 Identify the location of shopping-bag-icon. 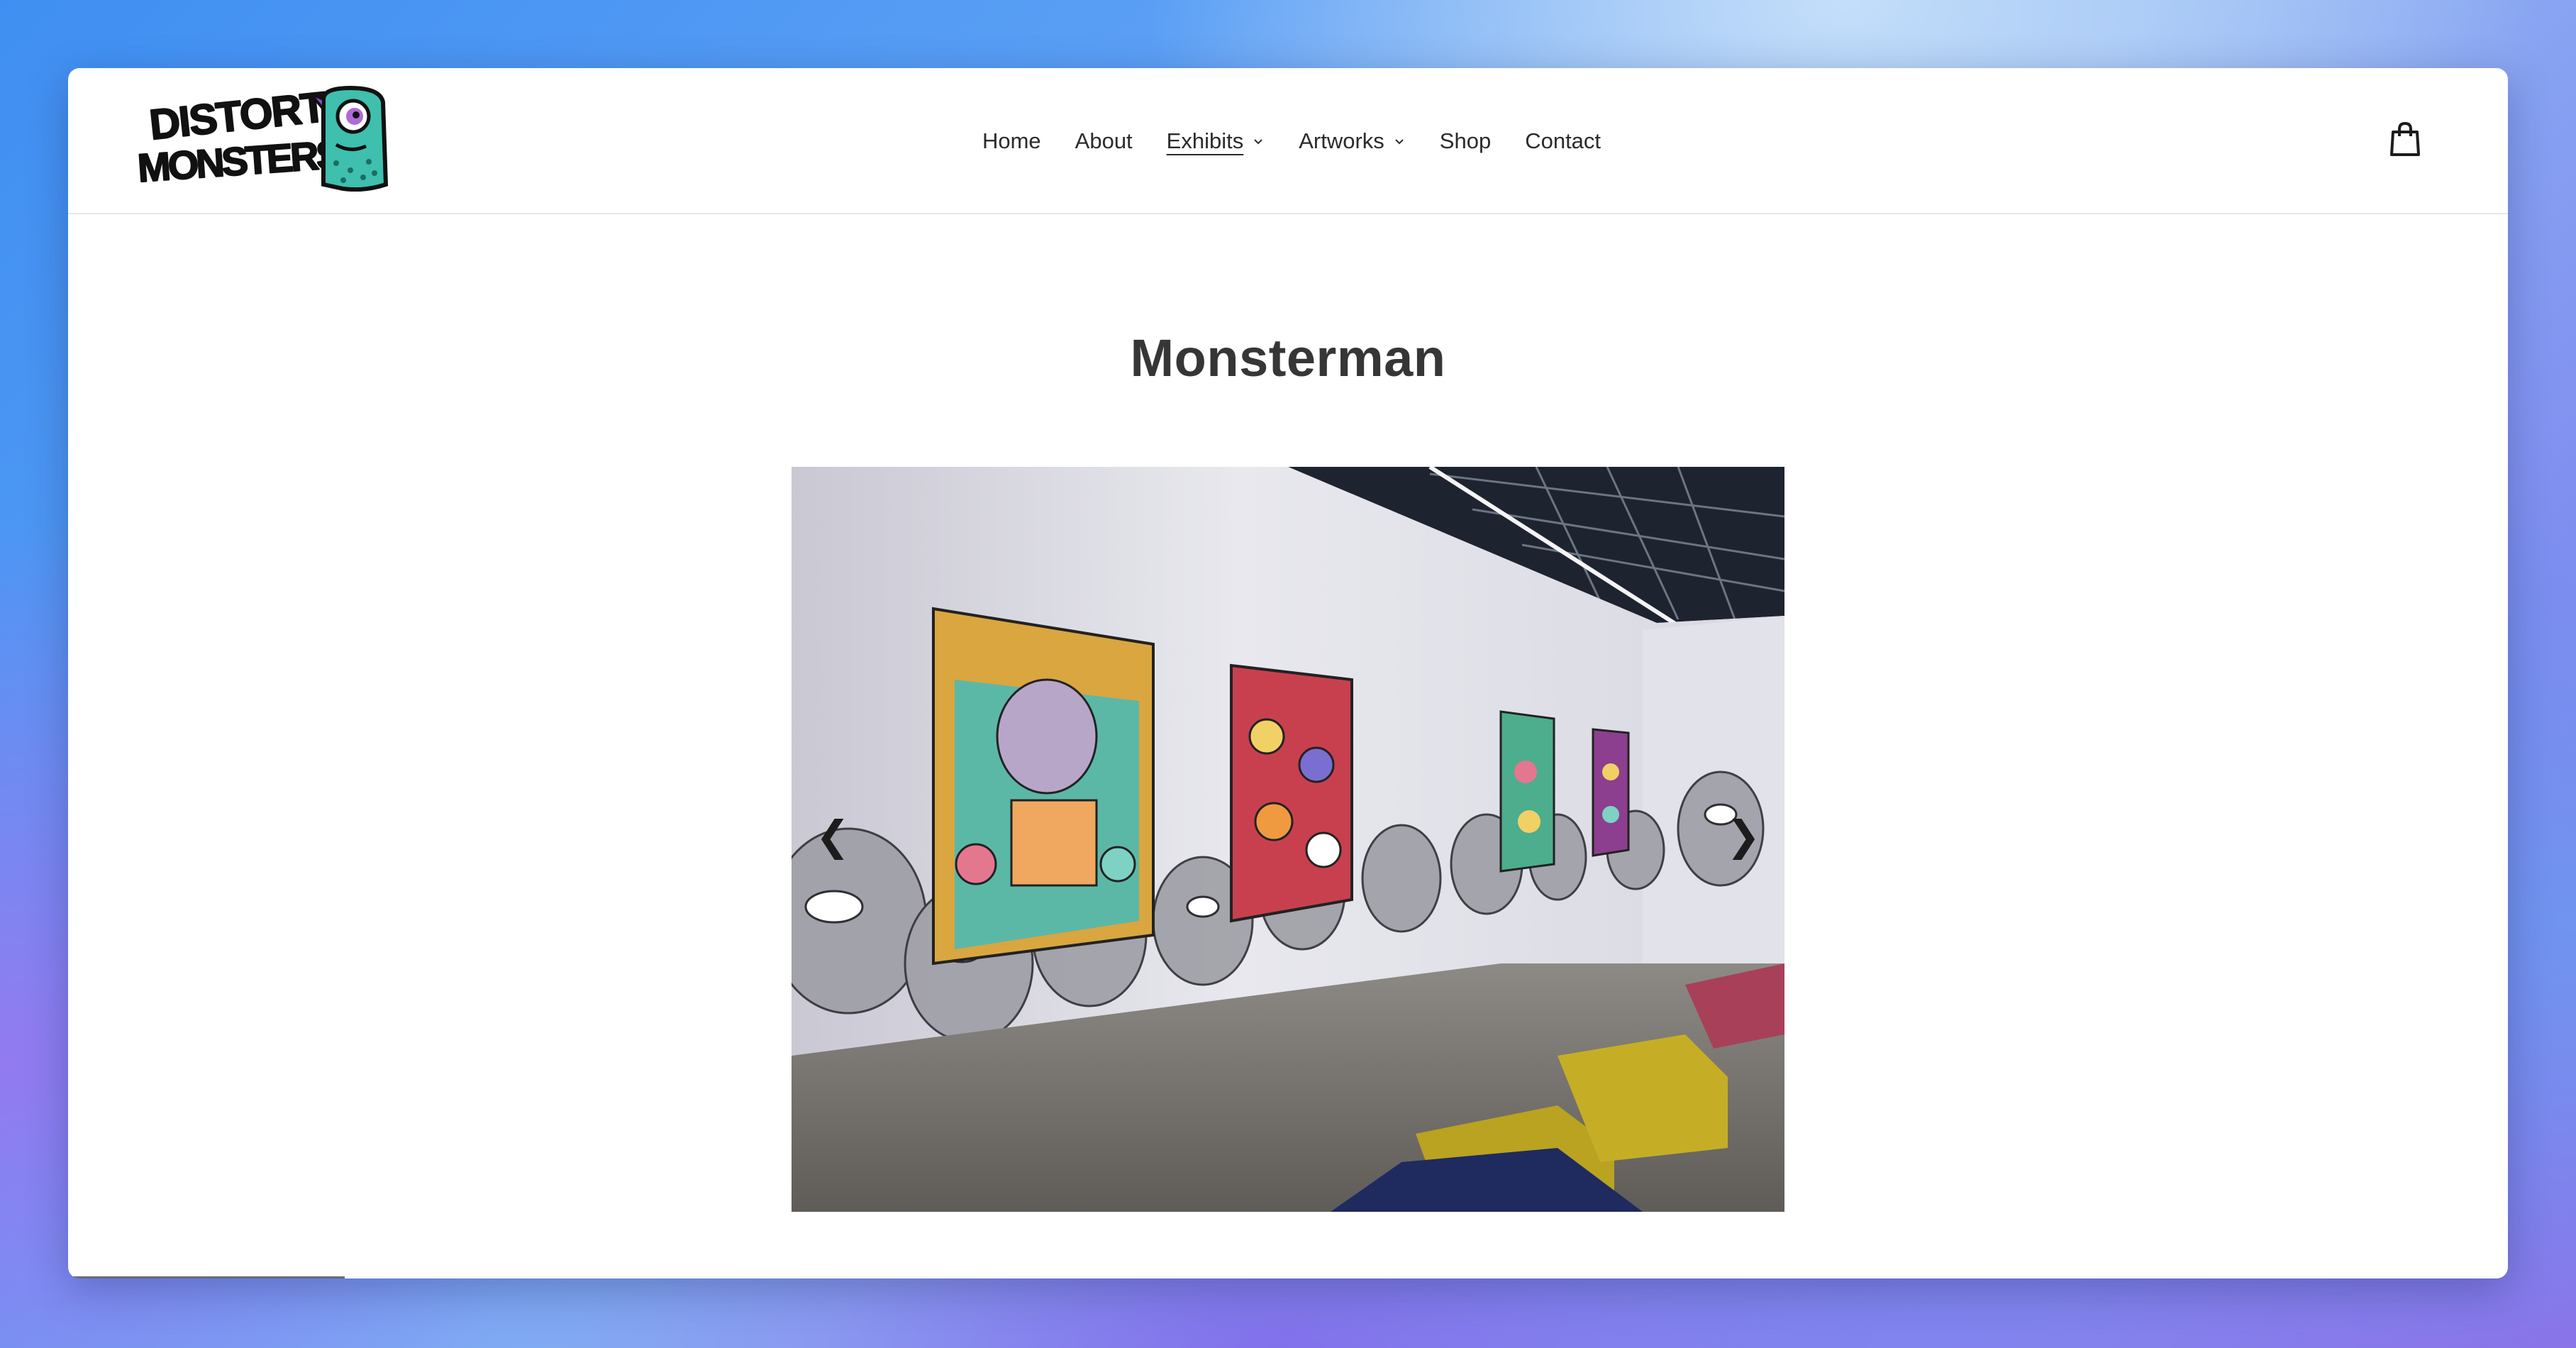
(2405, 139).